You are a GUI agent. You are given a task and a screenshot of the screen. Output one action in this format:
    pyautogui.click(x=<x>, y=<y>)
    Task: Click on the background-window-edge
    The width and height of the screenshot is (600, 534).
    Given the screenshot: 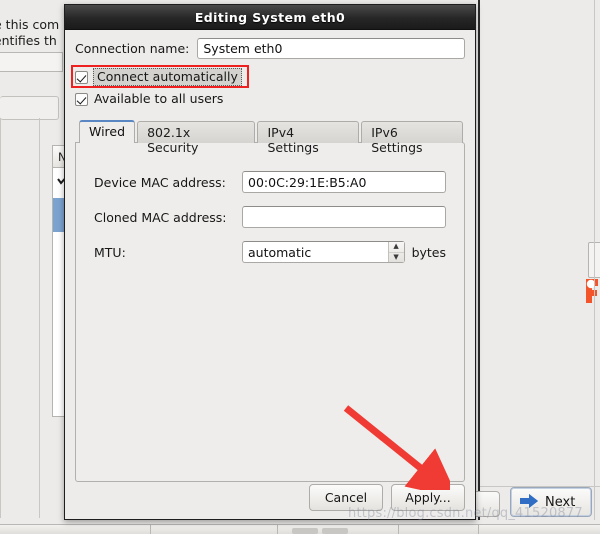 What is the action you would take?
    pyautogui.click(x=479, y=260)
    